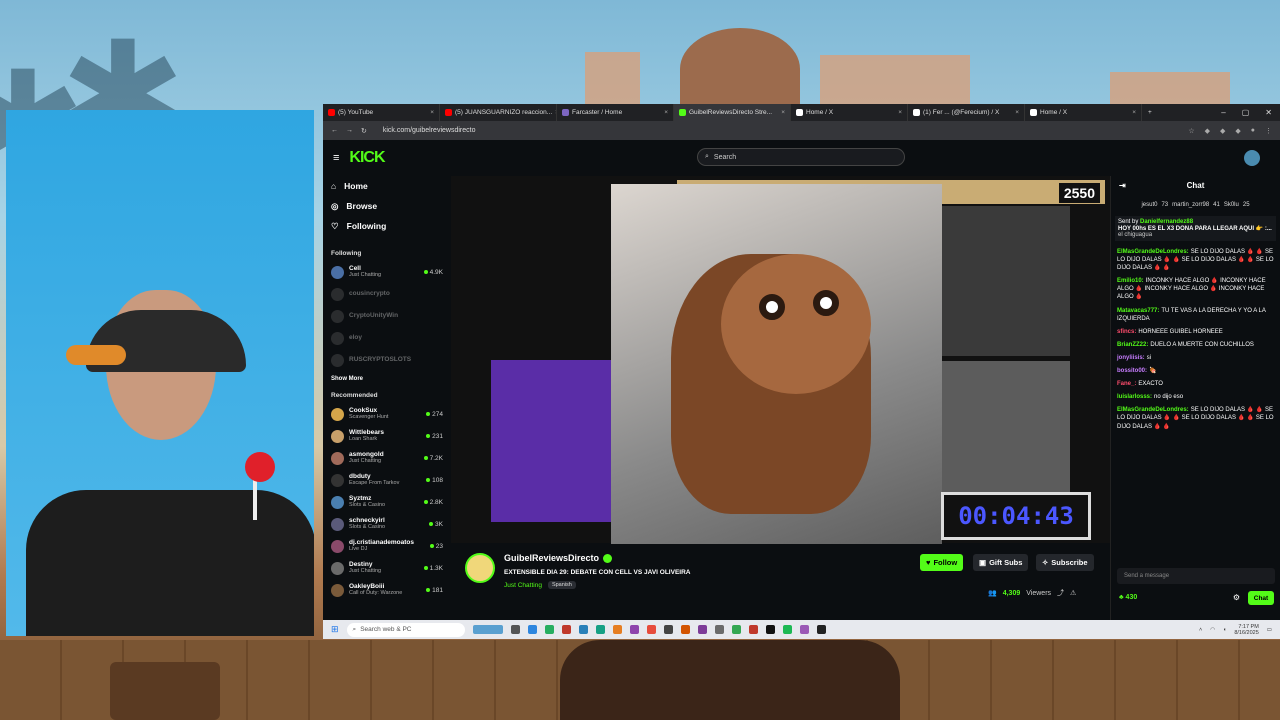 This screenshot has height=720, width=1280. I want to click on nav-following: ♡ Following, so click(387, 226).